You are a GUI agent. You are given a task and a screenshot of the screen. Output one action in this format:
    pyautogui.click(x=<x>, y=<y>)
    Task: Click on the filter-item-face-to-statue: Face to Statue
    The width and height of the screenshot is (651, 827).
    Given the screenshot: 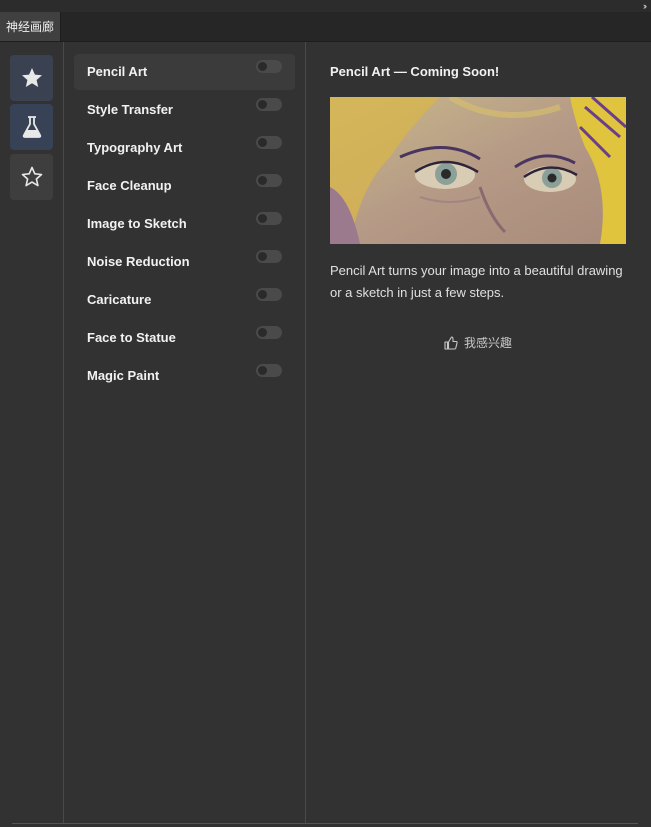 What is the action you would take?
    pyautogui.click(x=184, y=338)
    